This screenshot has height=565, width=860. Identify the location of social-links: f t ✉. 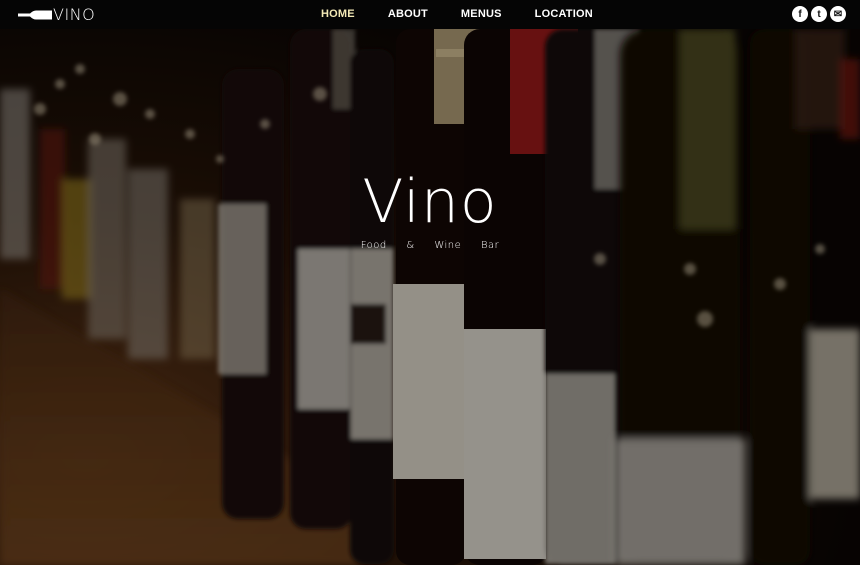
(819, 14).